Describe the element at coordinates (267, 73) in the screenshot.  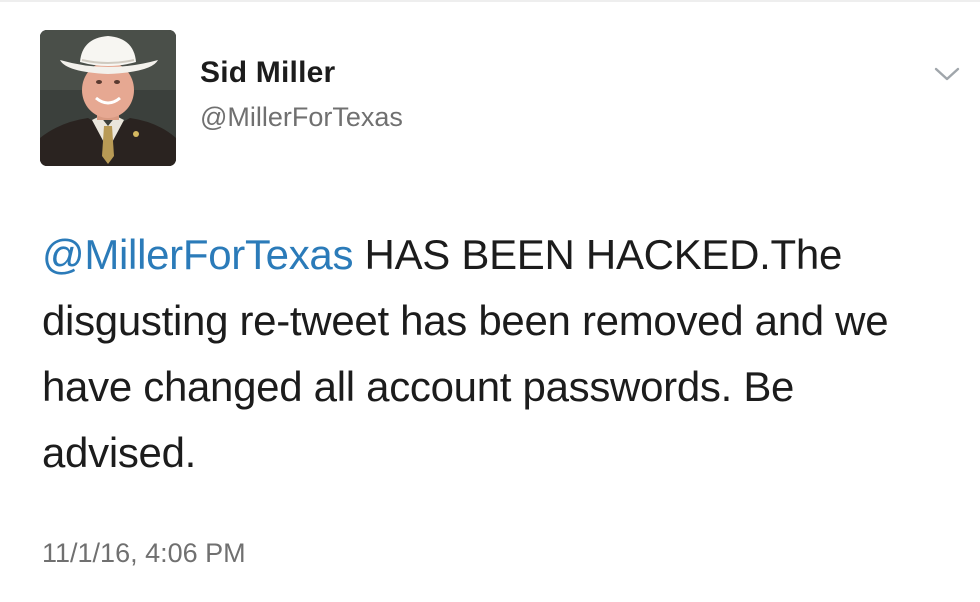
I see `author-name: Sid Miller` at that location.